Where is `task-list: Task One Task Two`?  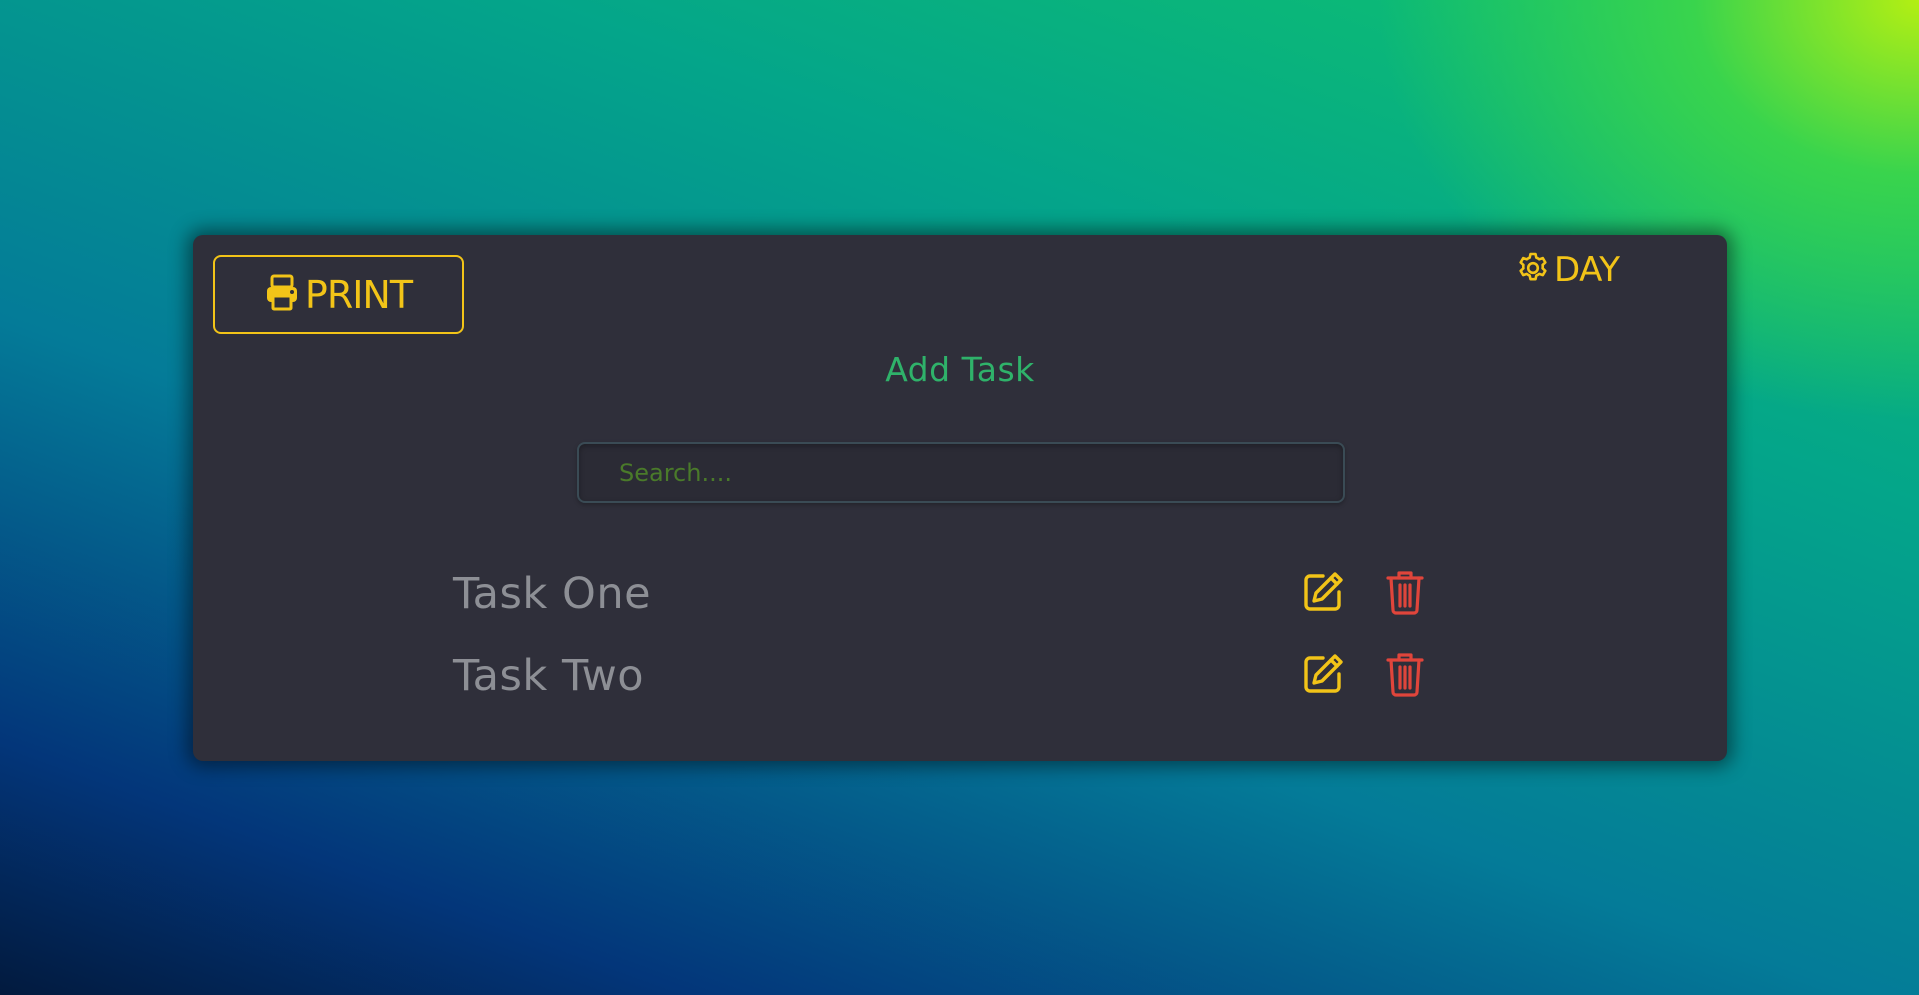 task-list: Task One Task Two is located at coordinates (938, 637).